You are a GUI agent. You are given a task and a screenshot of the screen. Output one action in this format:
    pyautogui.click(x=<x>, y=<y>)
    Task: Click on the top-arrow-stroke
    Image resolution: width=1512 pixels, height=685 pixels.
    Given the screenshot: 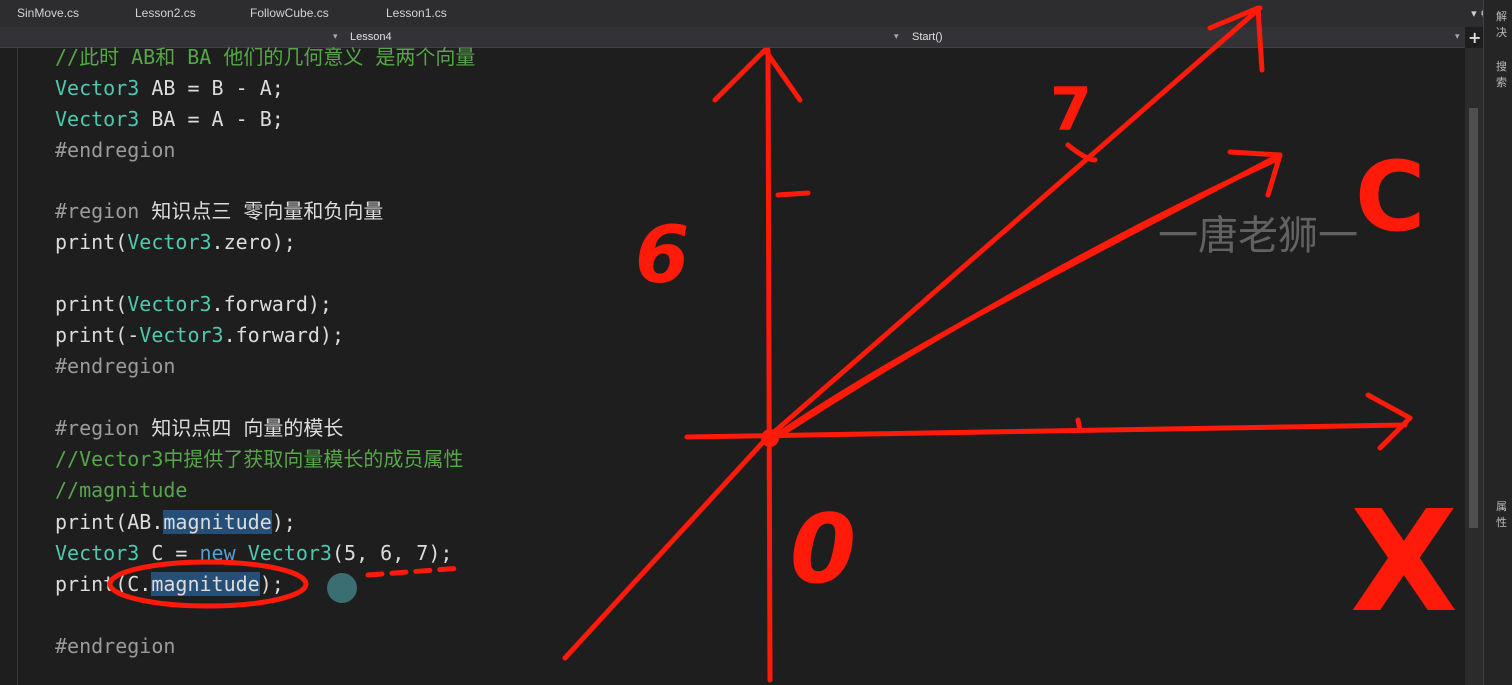 What is the action you would take?
    pyautogui.click(x=1236, y=39)
    